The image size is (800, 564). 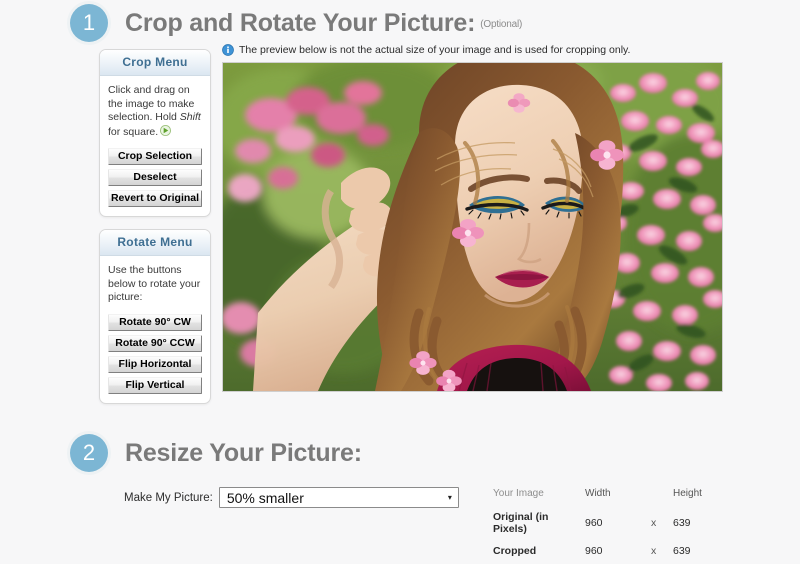 What do you see at coordinates (594, 551) in the screenshot?
I see `row-cropped-width: 960` at bounding box center [594, 551].